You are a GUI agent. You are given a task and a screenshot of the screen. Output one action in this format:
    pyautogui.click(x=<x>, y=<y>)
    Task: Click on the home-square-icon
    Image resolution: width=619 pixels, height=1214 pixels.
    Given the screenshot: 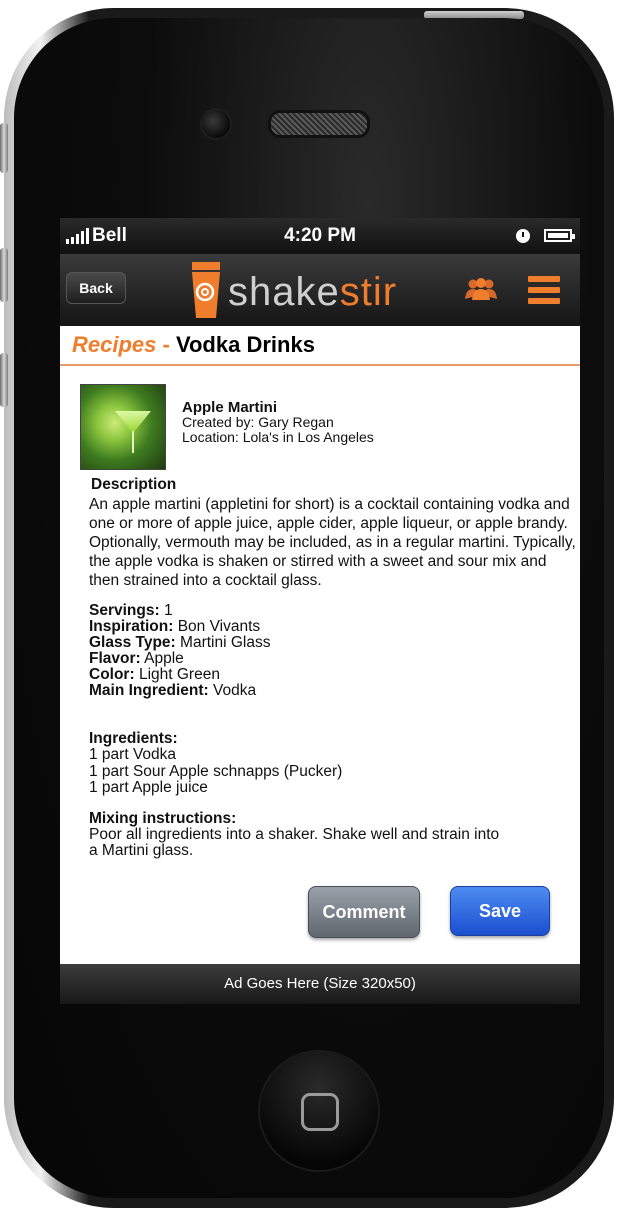 What is the action you would take?
    pyautogui.click(x=320, y=1112)
    